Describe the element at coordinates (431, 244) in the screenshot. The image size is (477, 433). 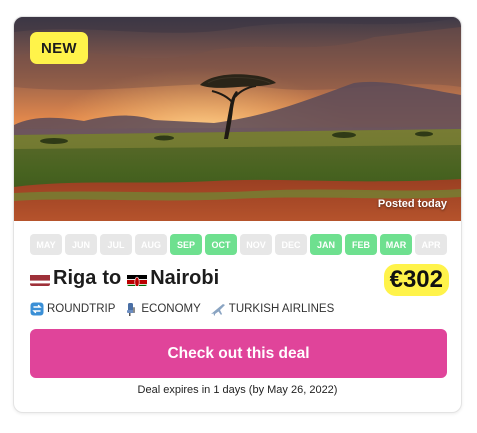
I see `month-apr: APR` at that location.